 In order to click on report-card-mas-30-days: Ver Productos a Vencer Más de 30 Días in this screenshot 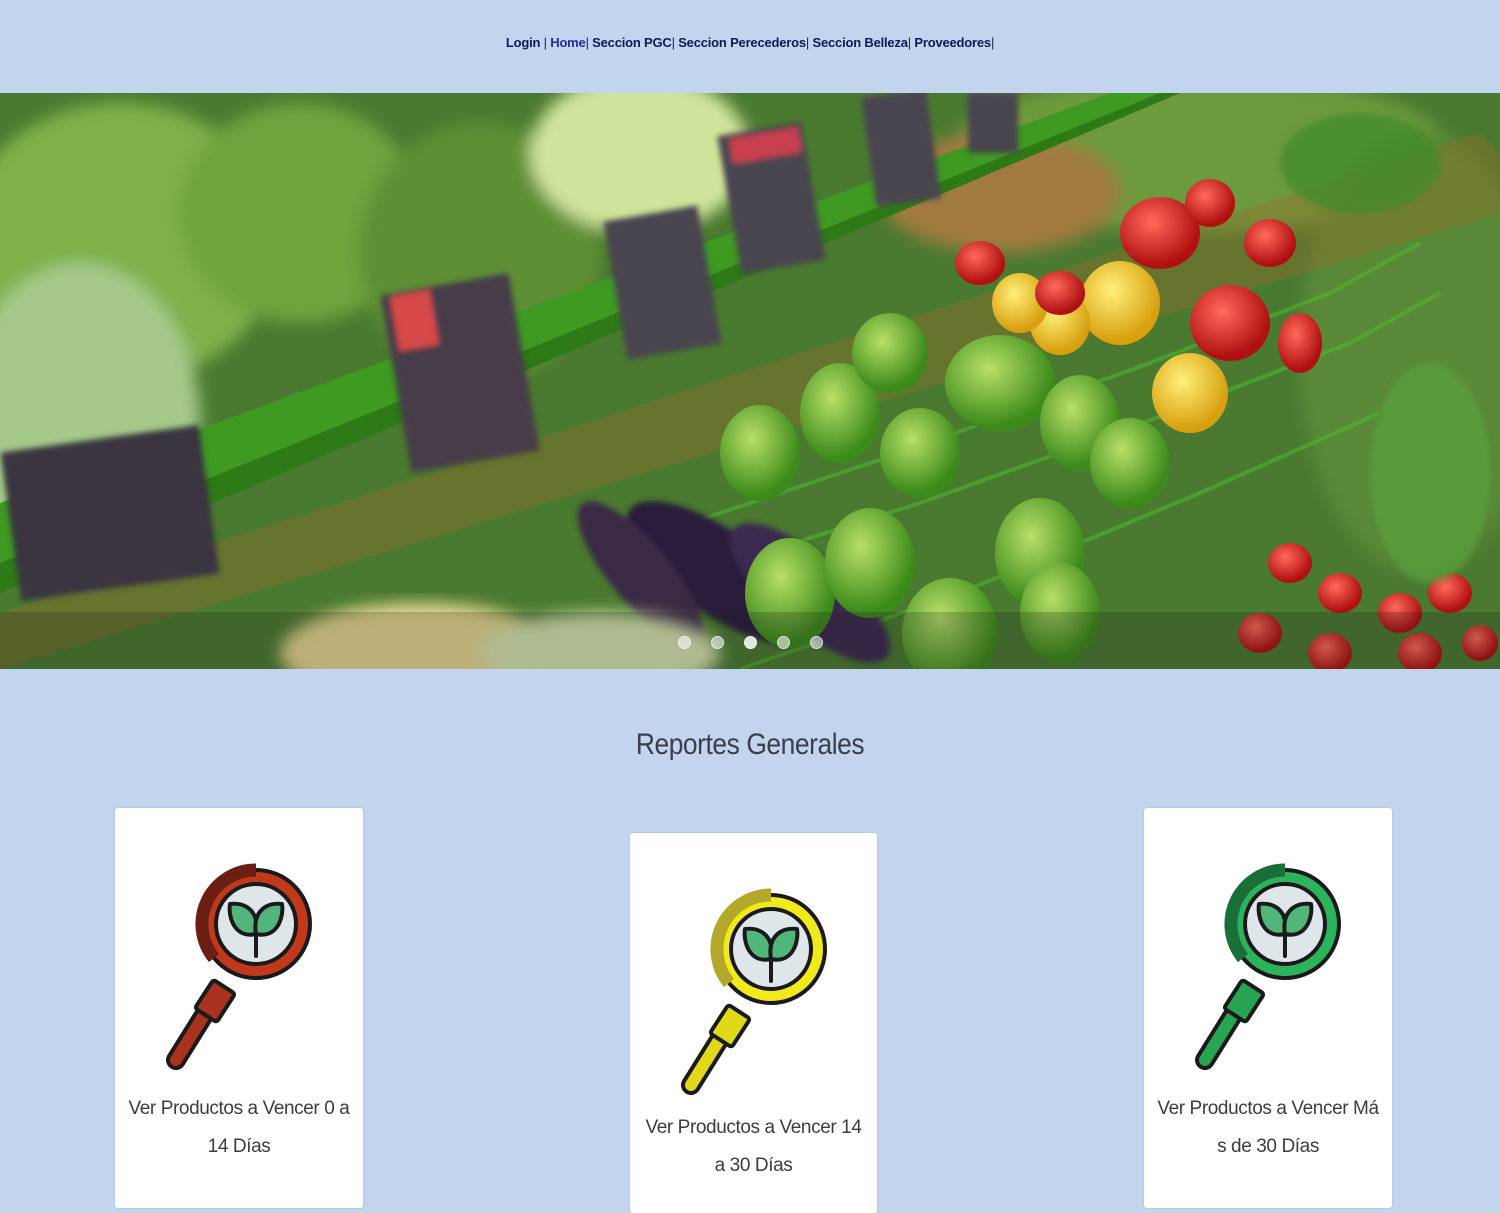, I will do `click(1268, 1008)`.